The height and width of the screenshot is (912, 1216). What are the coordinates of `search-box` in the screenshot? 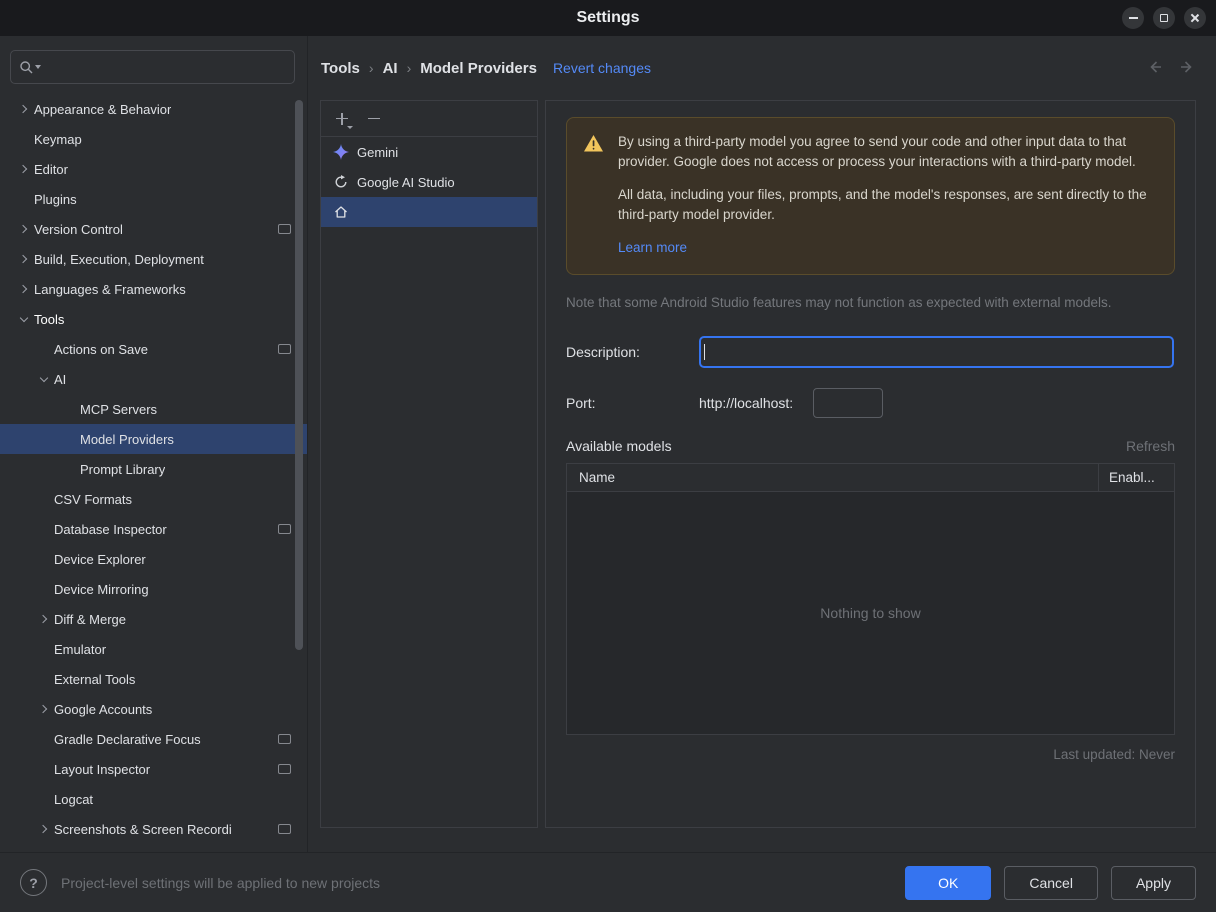 It's located at (152, 67).